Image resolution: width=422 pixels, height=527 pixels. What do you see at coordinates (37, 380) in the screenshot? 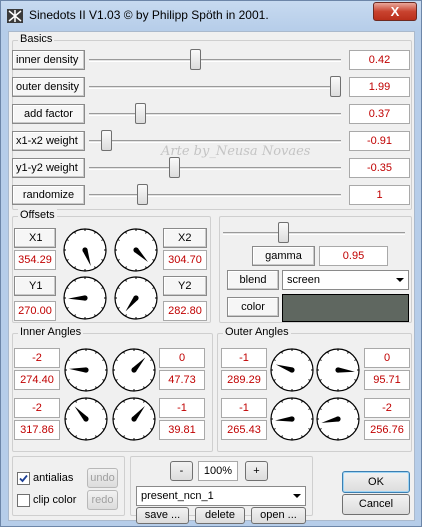
I see `inner-a-value: 274.40` at bounding box center [37, 380].